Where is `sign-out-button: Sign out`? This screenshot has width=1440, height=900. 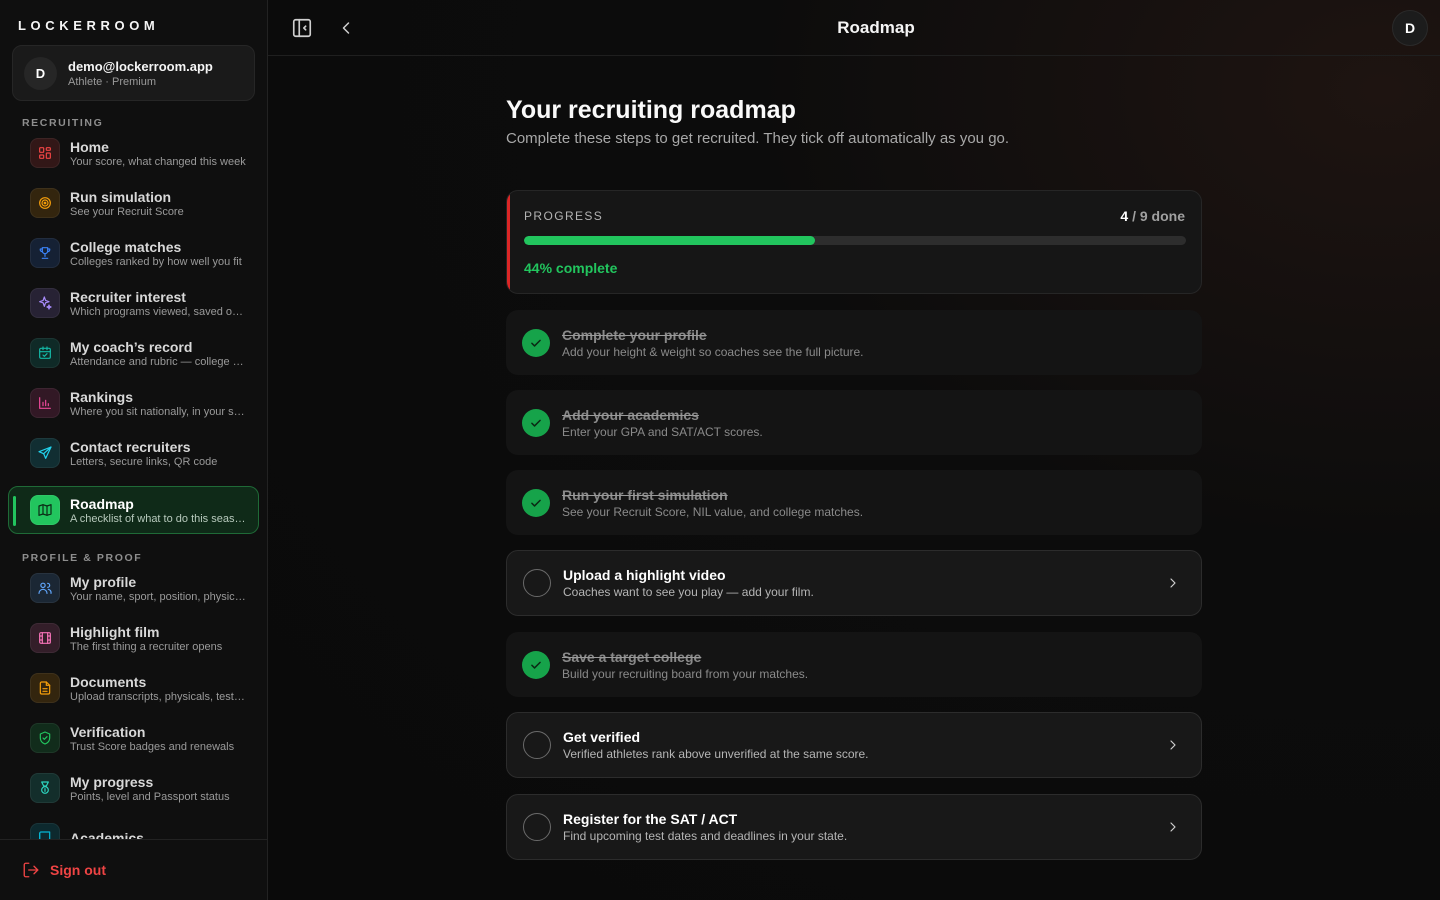
sign-out-button: Sign out is located at coordinates (64, 870).